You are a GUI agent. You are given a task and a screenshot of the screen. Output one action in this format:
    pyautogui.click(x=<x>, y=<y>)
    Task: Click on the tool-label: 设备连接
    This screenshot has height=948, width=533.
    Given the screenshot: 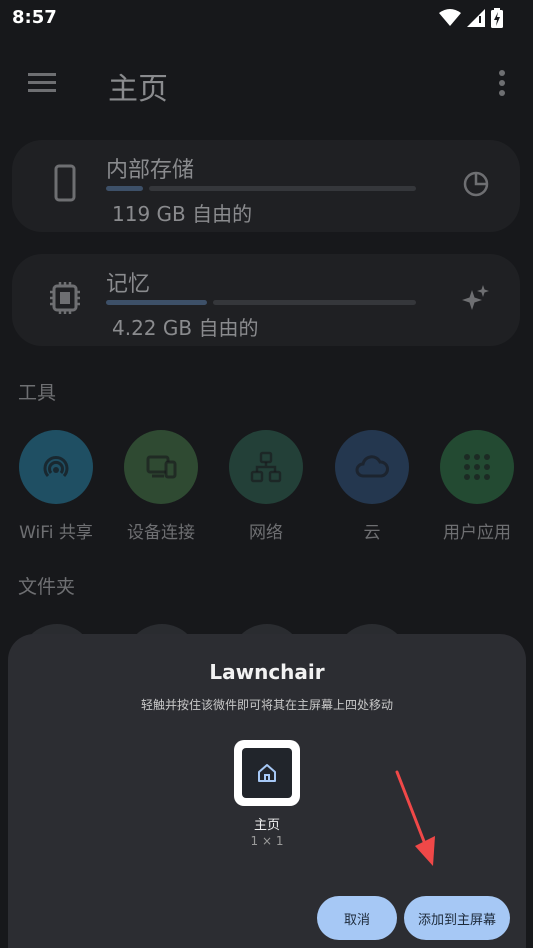 What is the action you would take?
    pyautogui.click(x=161, y=533)
    